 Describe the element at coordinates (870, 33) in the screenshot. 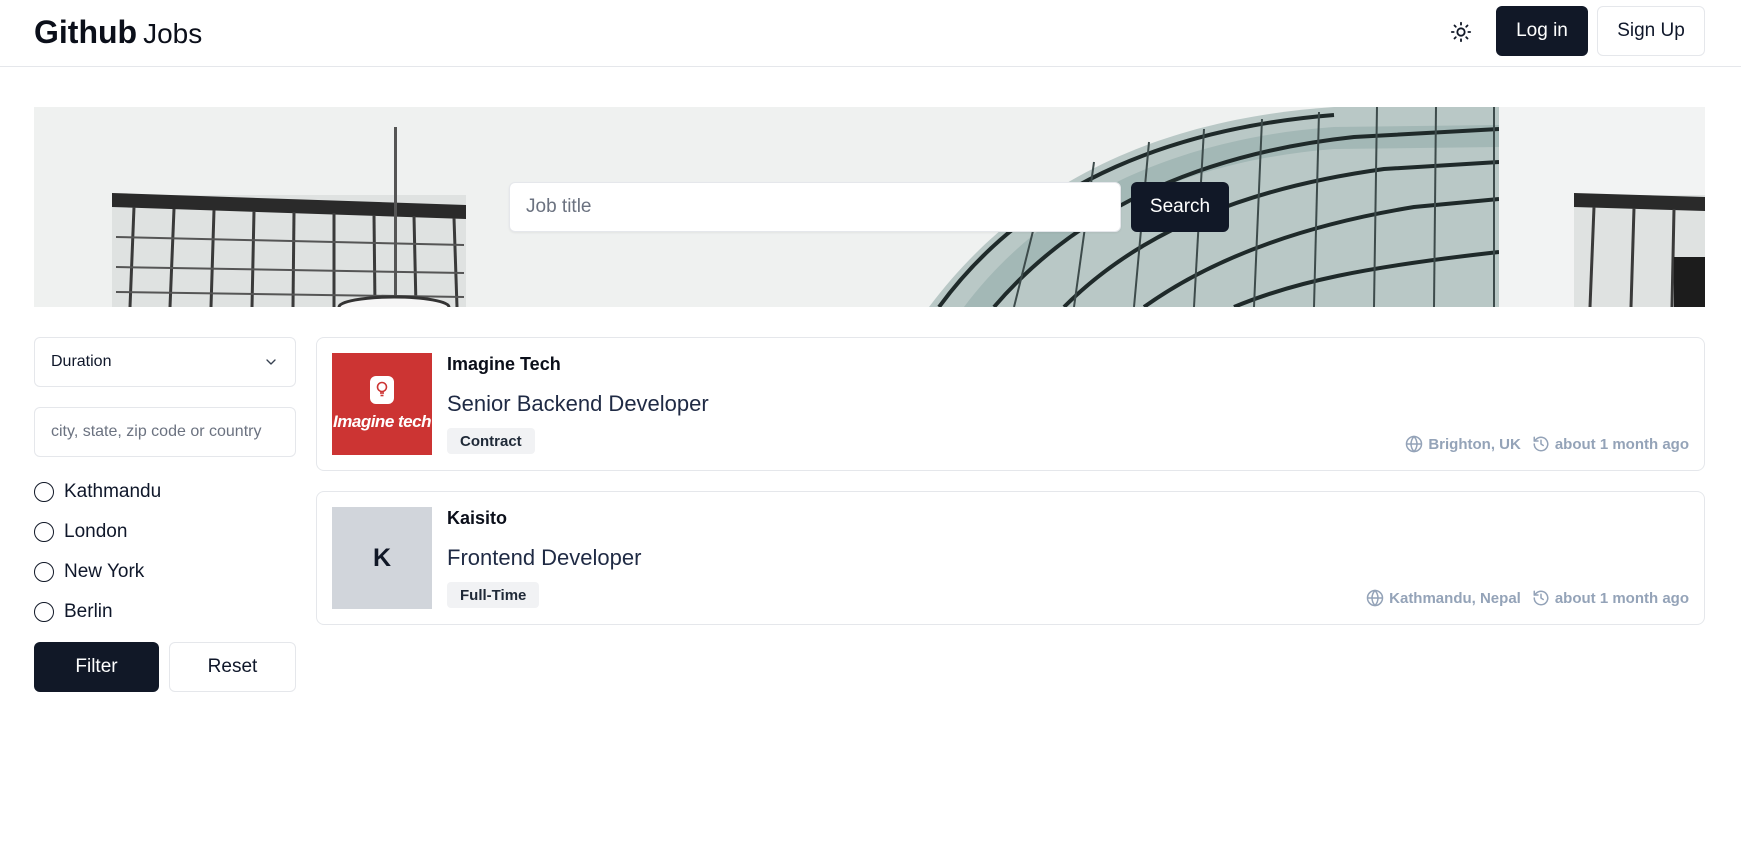

I see `top-nav: Github Jobs Log in Sign Up` at that location.